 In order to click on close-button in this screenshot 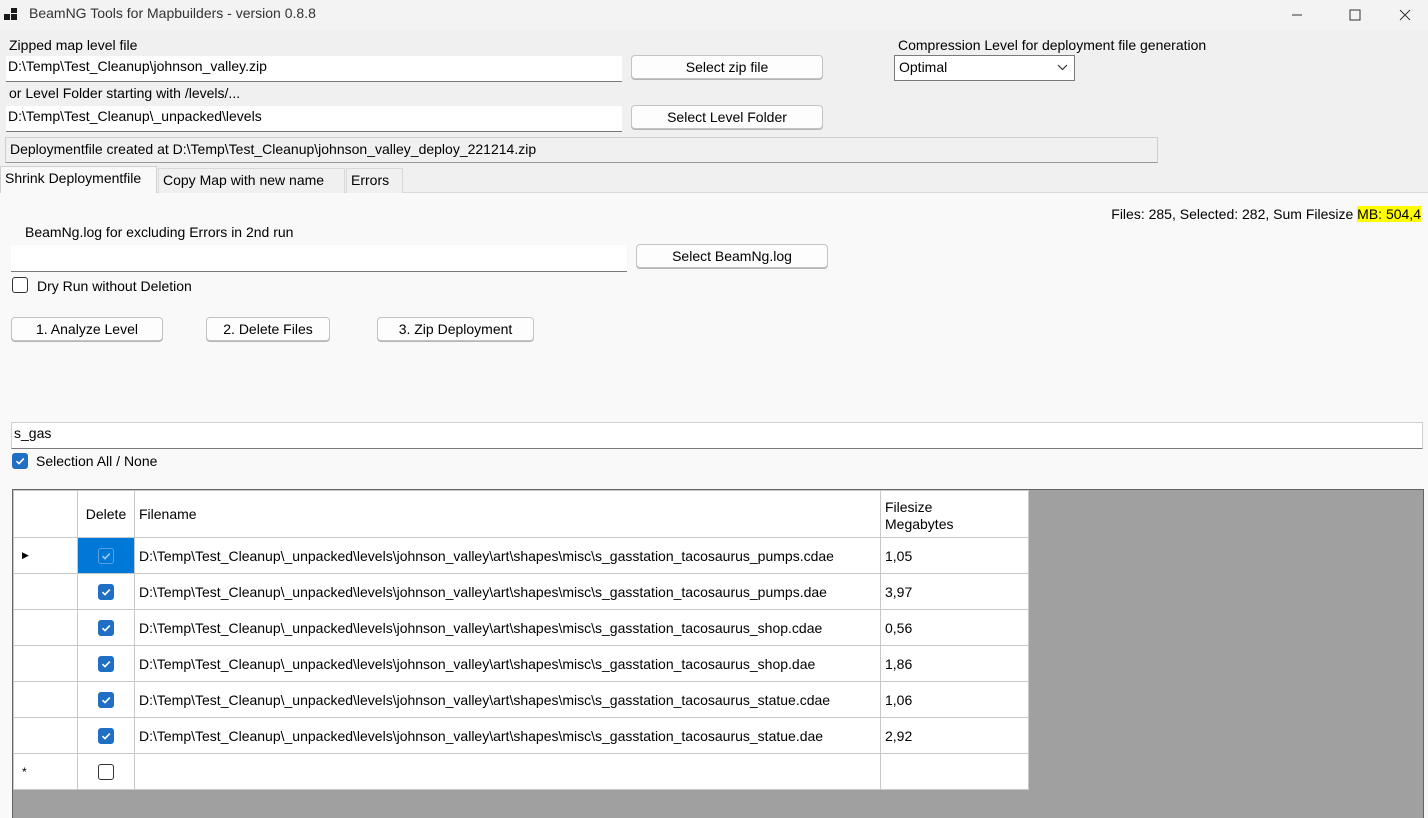, I will do `click(1405, 15)`.